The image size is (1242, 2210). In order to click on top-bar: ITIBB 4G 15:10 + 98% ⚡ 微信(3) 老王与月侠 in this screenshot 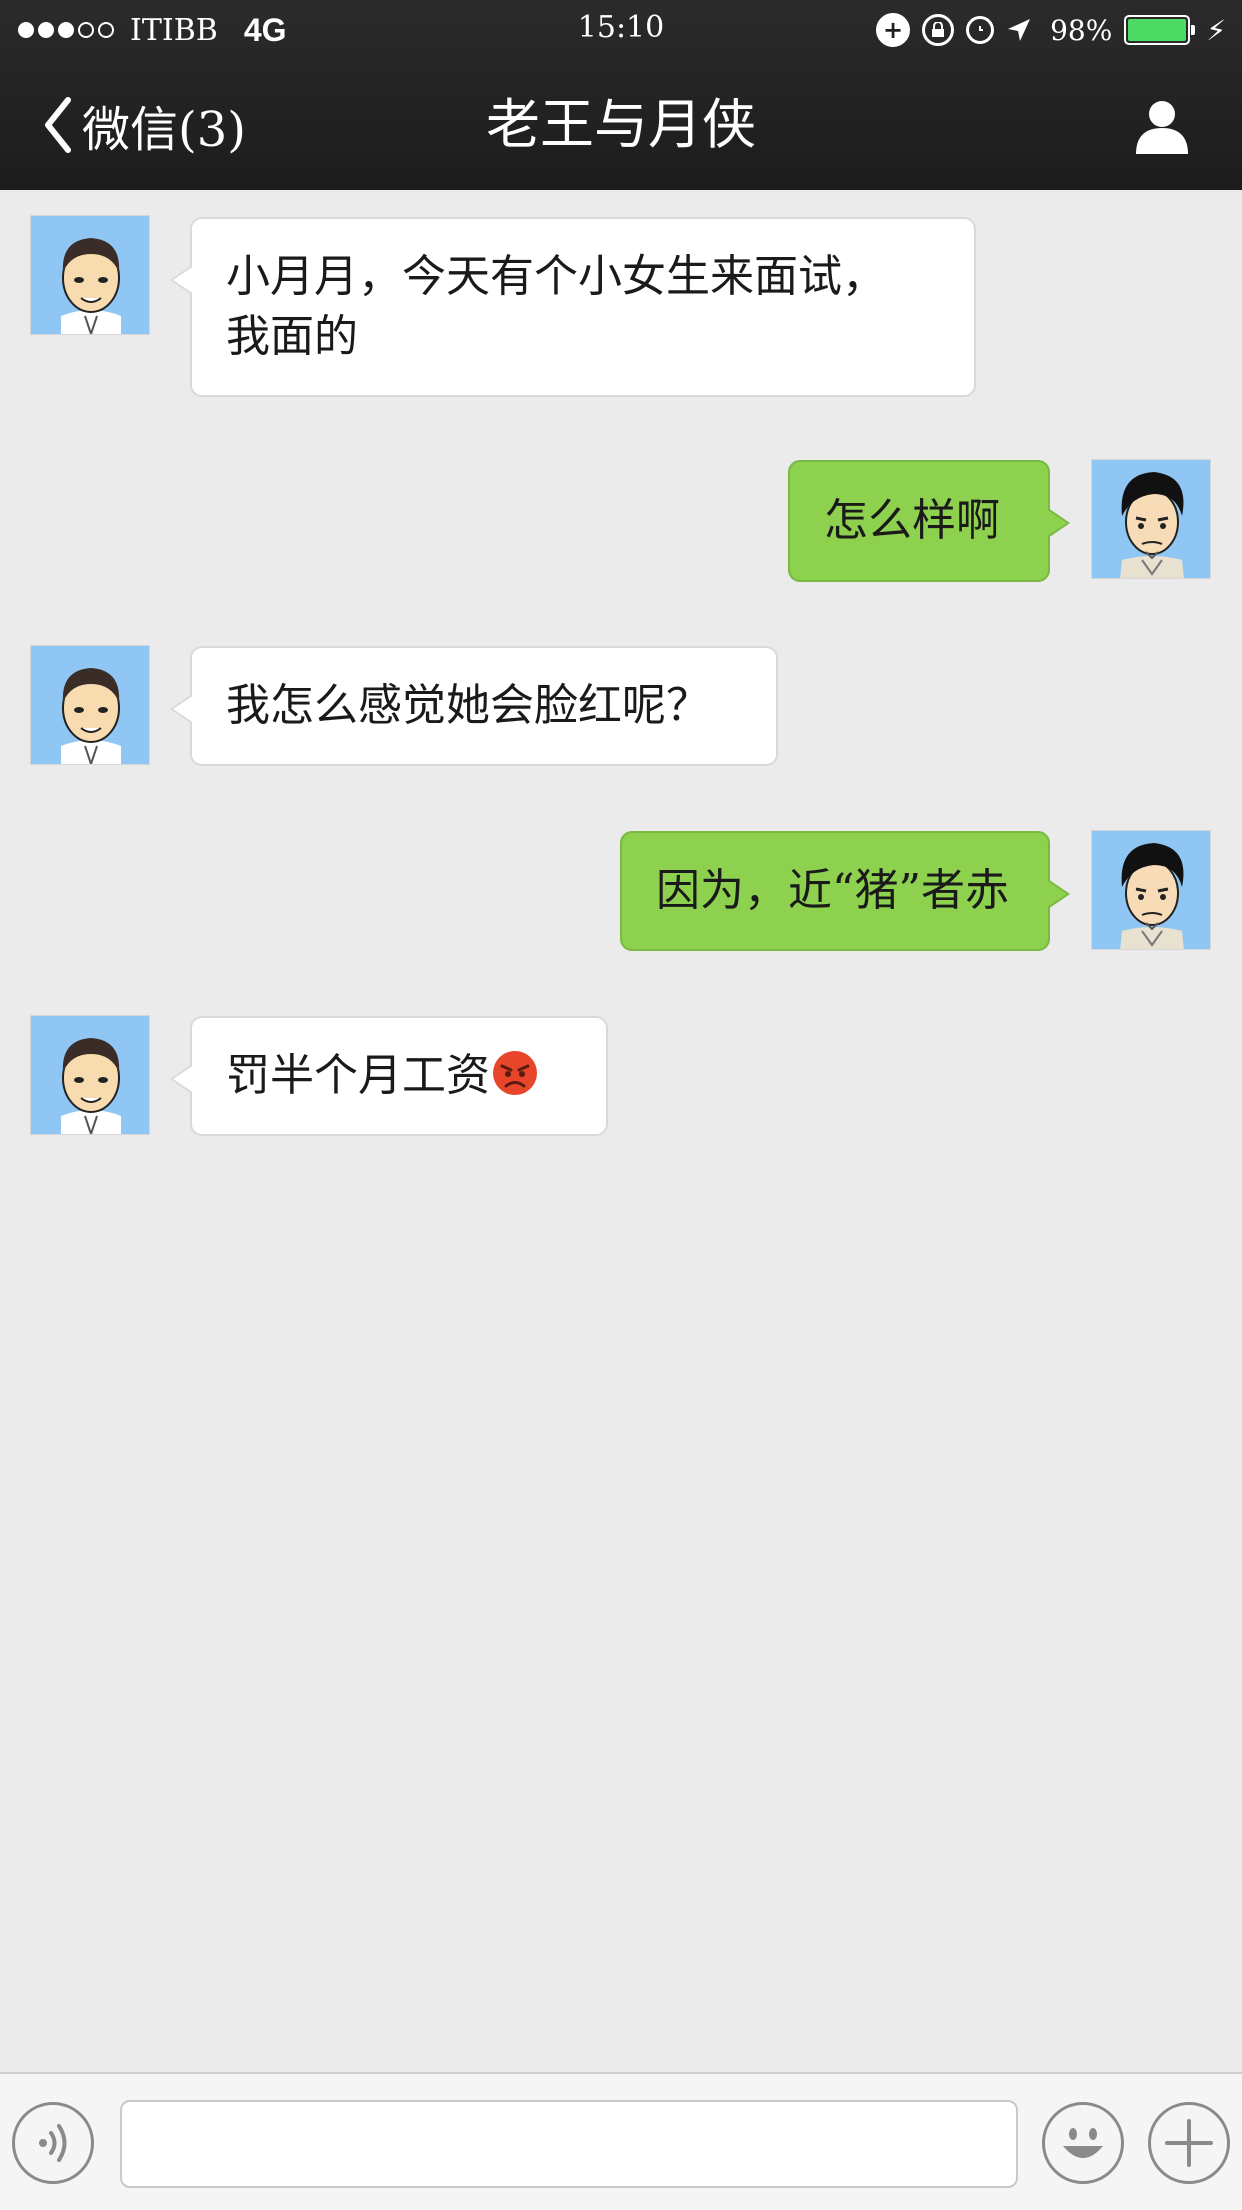, I will do `click(621, 95)`.